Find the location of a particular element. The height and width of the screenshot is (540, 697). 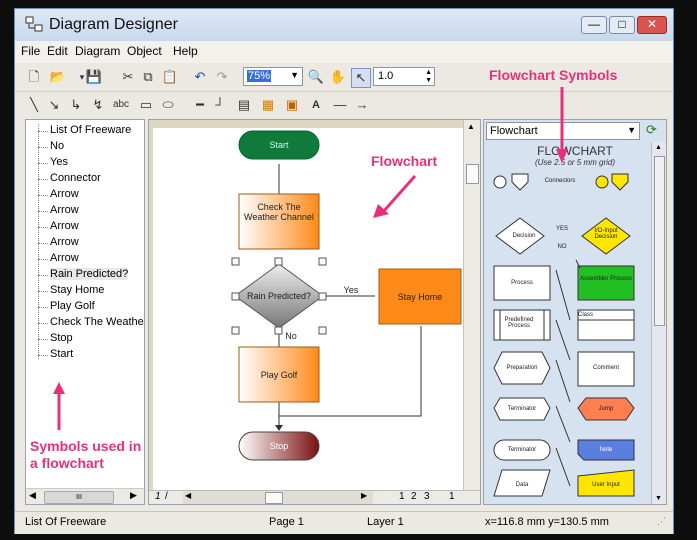

redo-icon: ↷ is located at coordinates (222, 77).